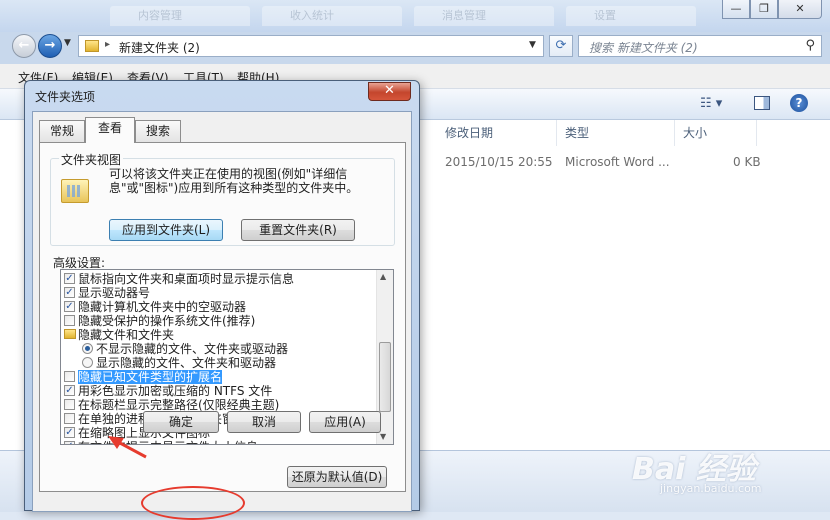 This screenshot has width=830, height=520. Describe the element at coordinates (110, 130) in the screenshot. I see `tab-view: 查看` at that location.